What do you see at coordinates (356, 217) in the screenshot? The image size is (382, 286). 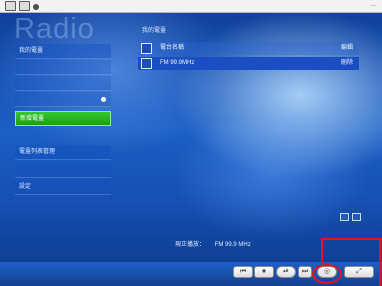 I see `scroll-right-icon` at bounding box center [356, 217].